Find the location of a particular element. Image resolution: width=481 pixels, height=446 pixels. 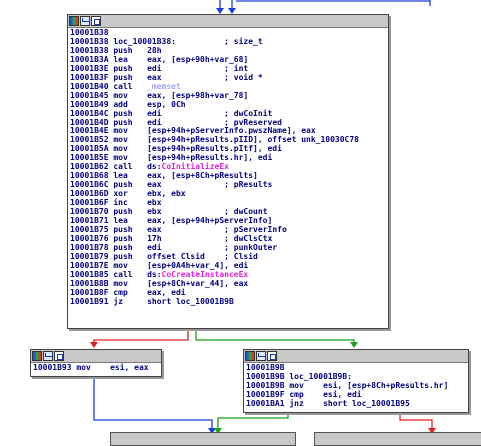

comment: ; dwClsCtx is located at coordinates (248, 238).